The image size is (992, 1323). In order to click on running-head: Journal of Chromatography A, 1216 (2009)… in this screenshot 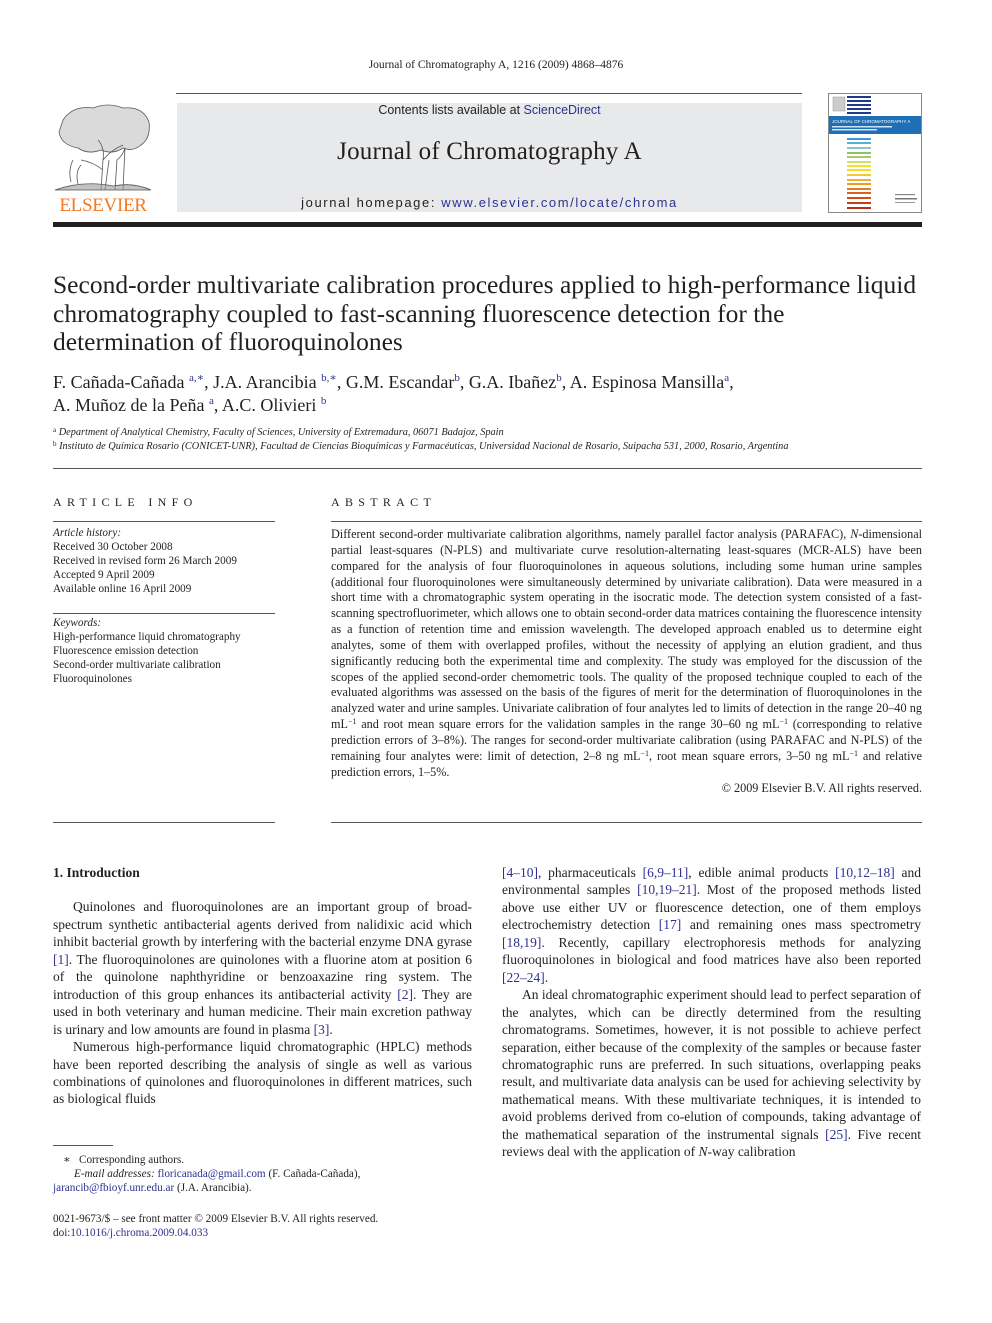, I will do `click(496, 65)`.